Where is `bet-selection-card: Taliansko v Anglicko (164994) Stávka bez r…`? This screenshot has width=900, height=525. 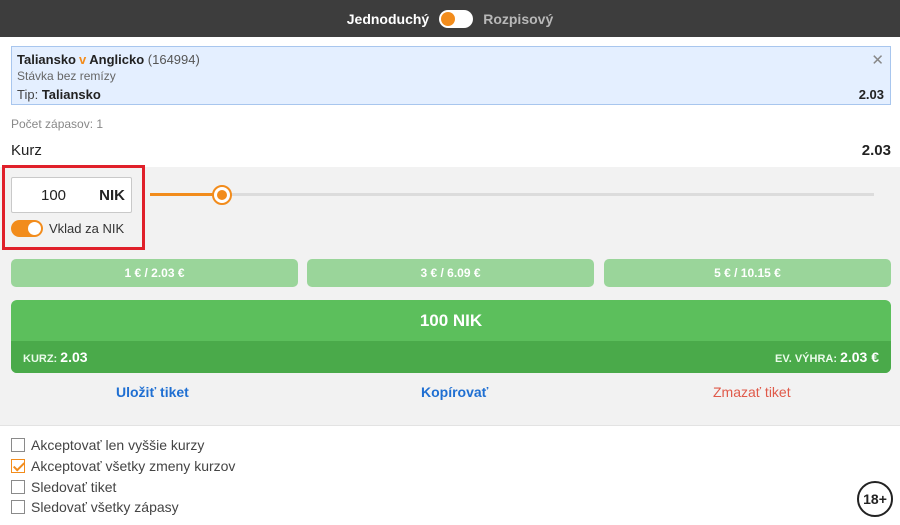
bet-selection-card: Taliansko v Anglicko (164994) Stávka bez r… is located at coordinates (451, 75).